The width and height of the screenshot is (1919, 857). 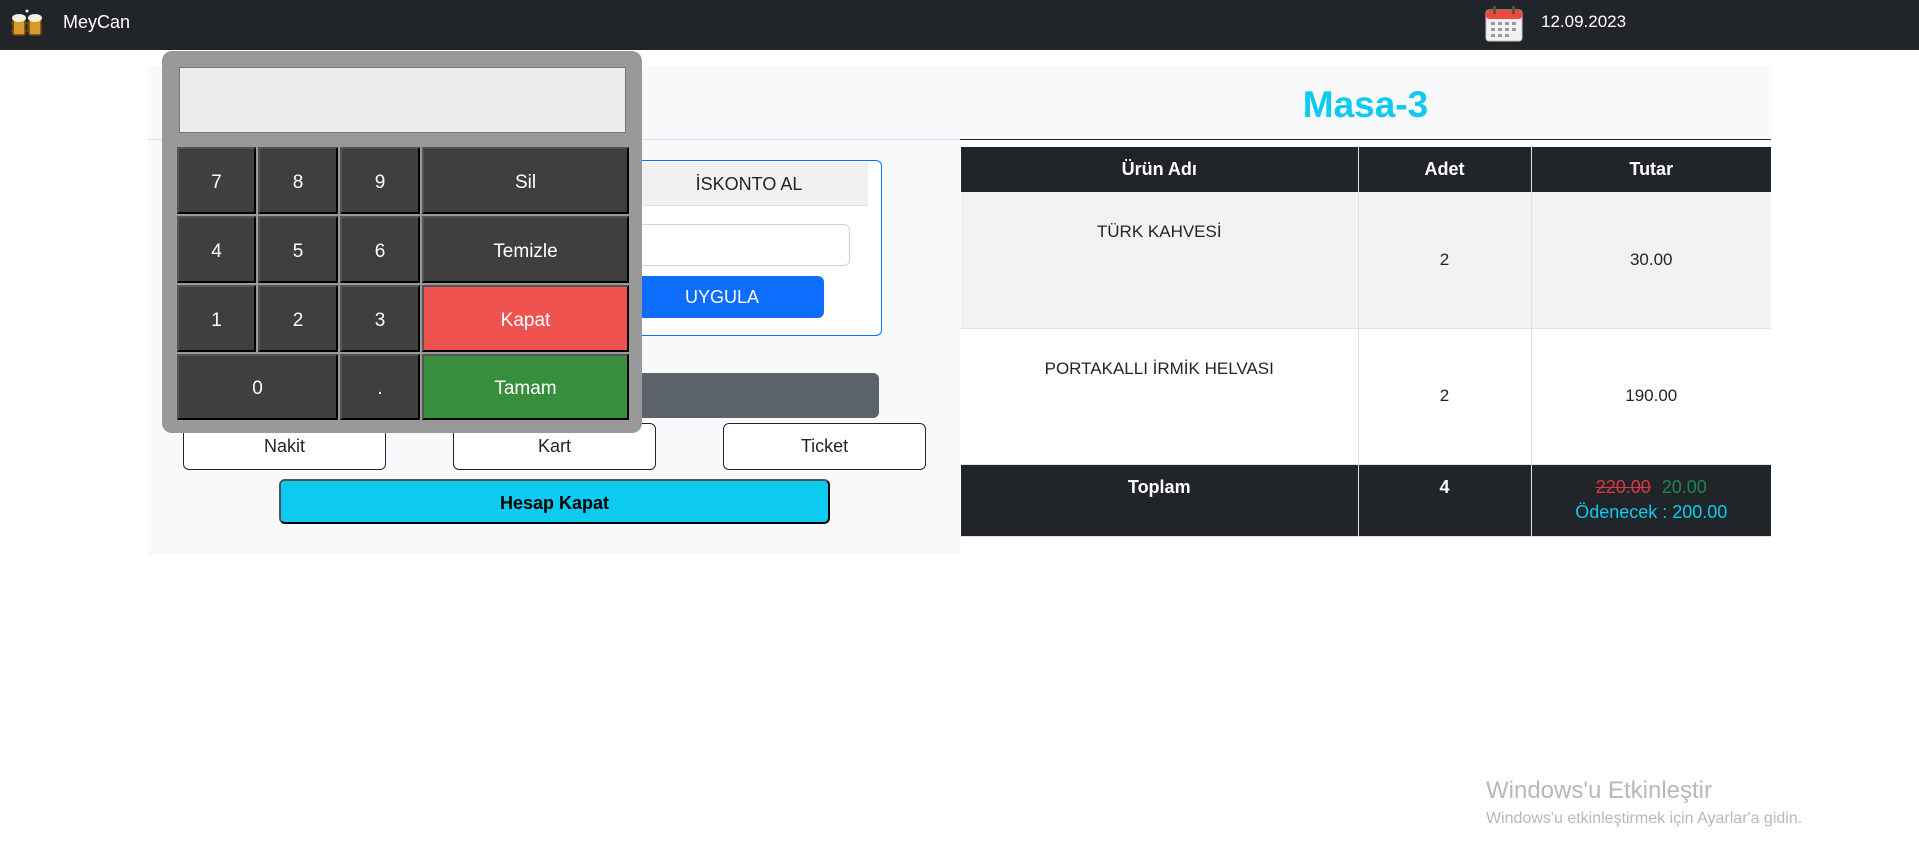 I want to click on payable-amount: Ödenecek : 200.00, so click(x=1651, y=511).